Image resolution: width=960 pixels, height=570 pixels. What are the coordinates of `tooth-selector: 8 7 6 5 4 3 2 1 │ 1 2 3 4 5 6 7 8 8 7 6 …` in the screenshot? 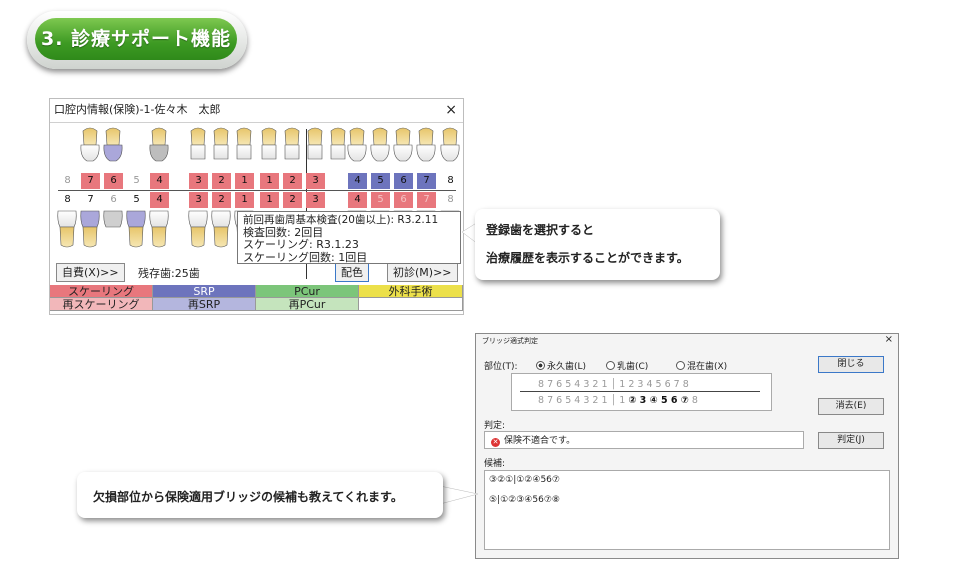 It's located at (641, 392).